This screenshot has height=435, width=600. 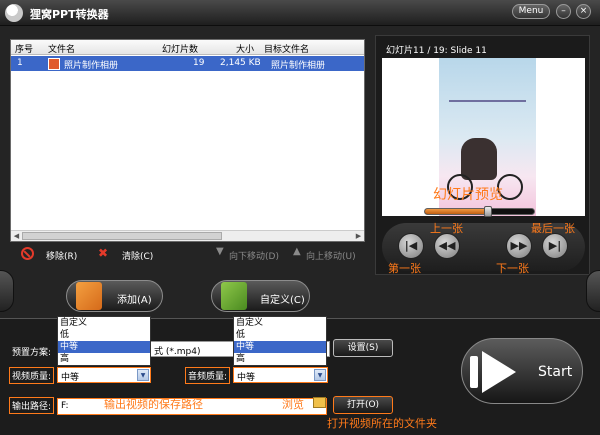 I want to click on video-quality-value: 中等, so click(x=70, y=378).